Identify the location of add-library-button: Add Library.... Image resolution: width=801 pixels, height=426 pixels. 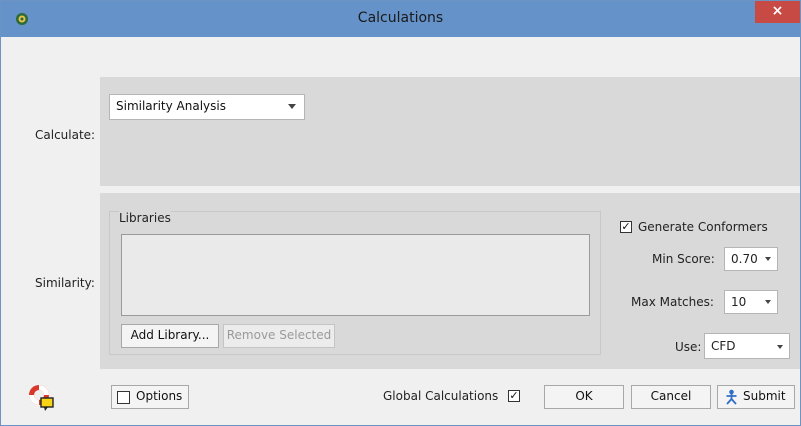
(170, 336).